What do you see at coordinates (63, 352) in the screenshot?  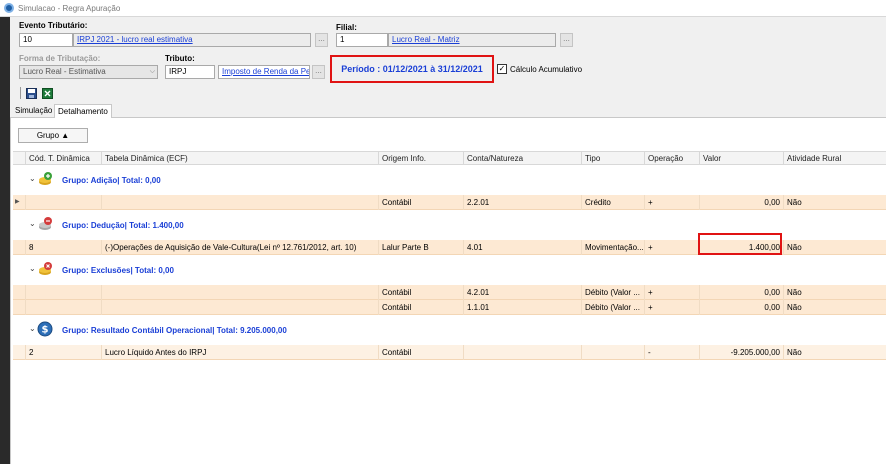 I see `cell-codigo: 2` at bounding box center [63, 352].